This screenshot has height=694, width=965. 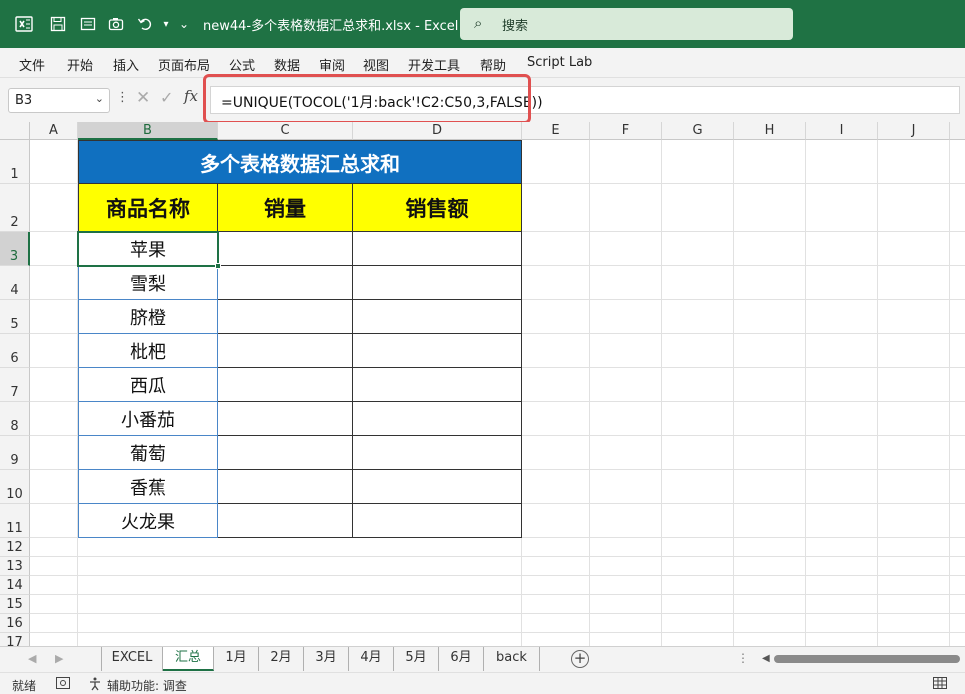 I want to click on column-header-h: H, so click(x=770, y=131).